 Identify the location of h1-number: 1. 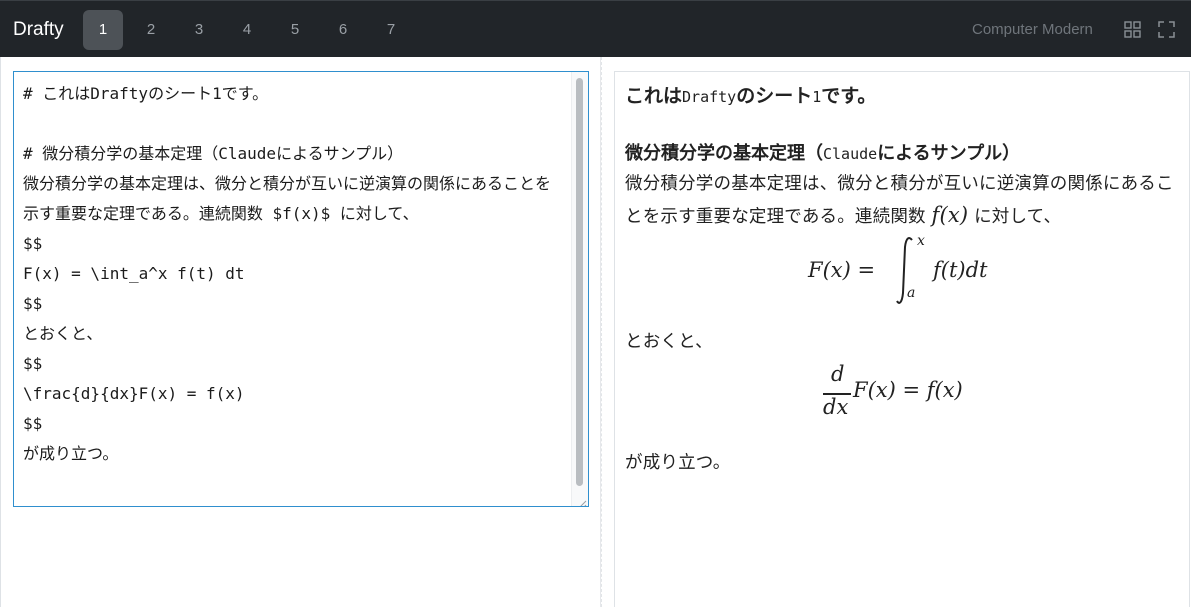
(817, 97).